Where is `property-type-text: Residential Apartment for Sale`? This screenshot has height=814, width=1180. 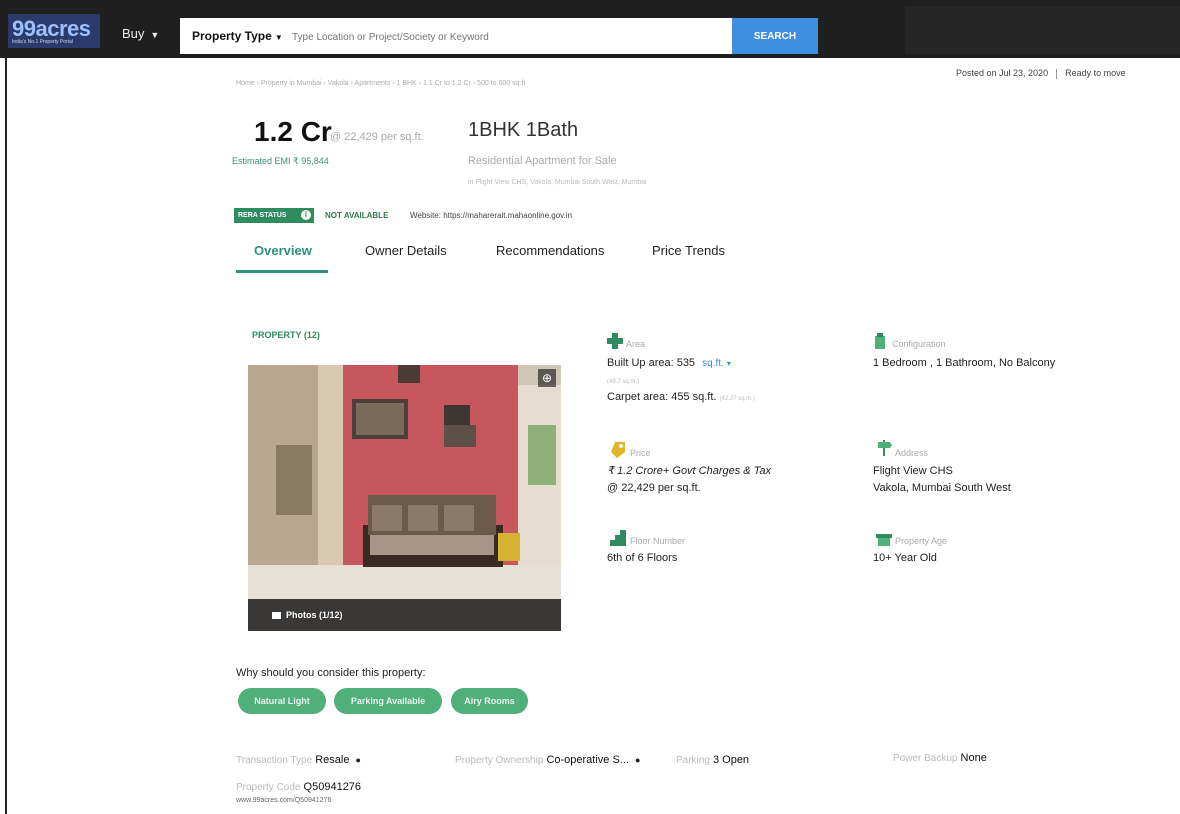
property-type-text: Residential Apartment for Sale is located at coordinates (542, 161).